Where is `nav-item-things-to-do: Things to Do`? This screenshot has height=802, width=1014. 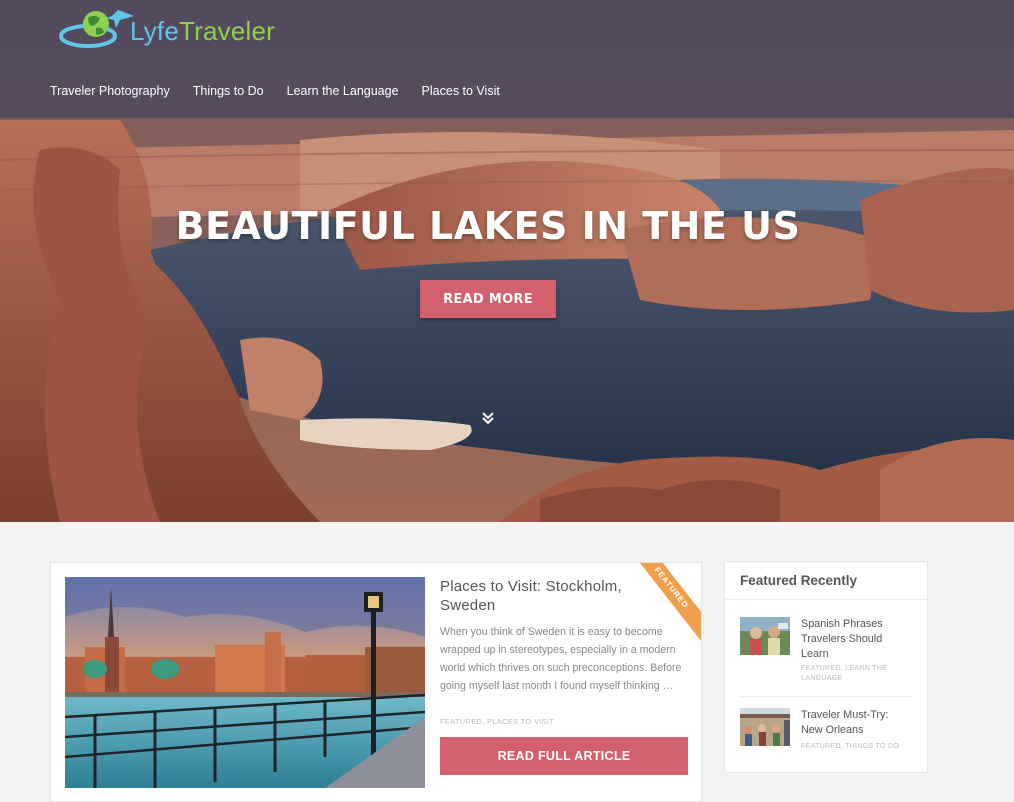
nav-item-things-to-do: Things to Do is located at coordinates (228, 91).